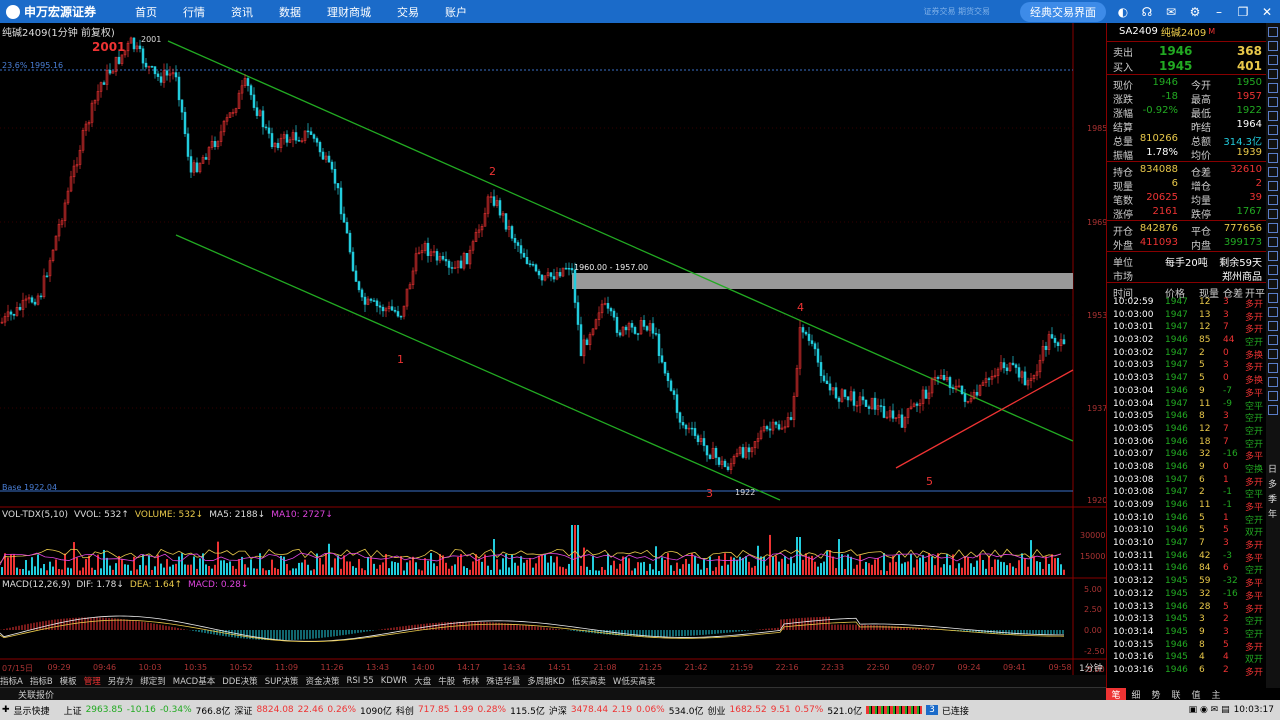 The image size is (1280, 720). What do you see at coordinates (1186, 379) in the screenshot?
I see `tick-row: 10:03:03 1947 5 0 多换` at bounding box center [1186, 379].